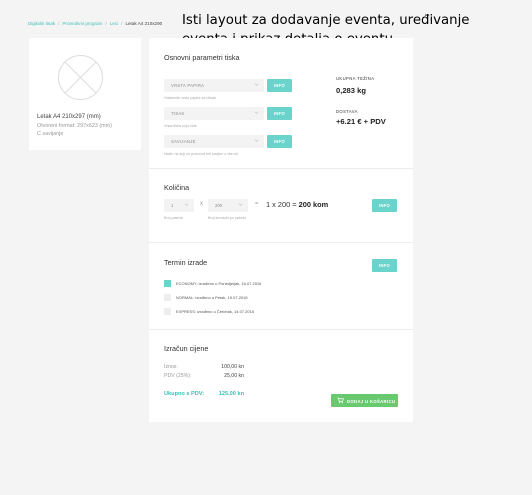  What do you see at coordinates (41, 23) in the screenshot?
I see `breadcrumb-link-digital-print: Digitalni tisak` at bounding box center [41, 23].